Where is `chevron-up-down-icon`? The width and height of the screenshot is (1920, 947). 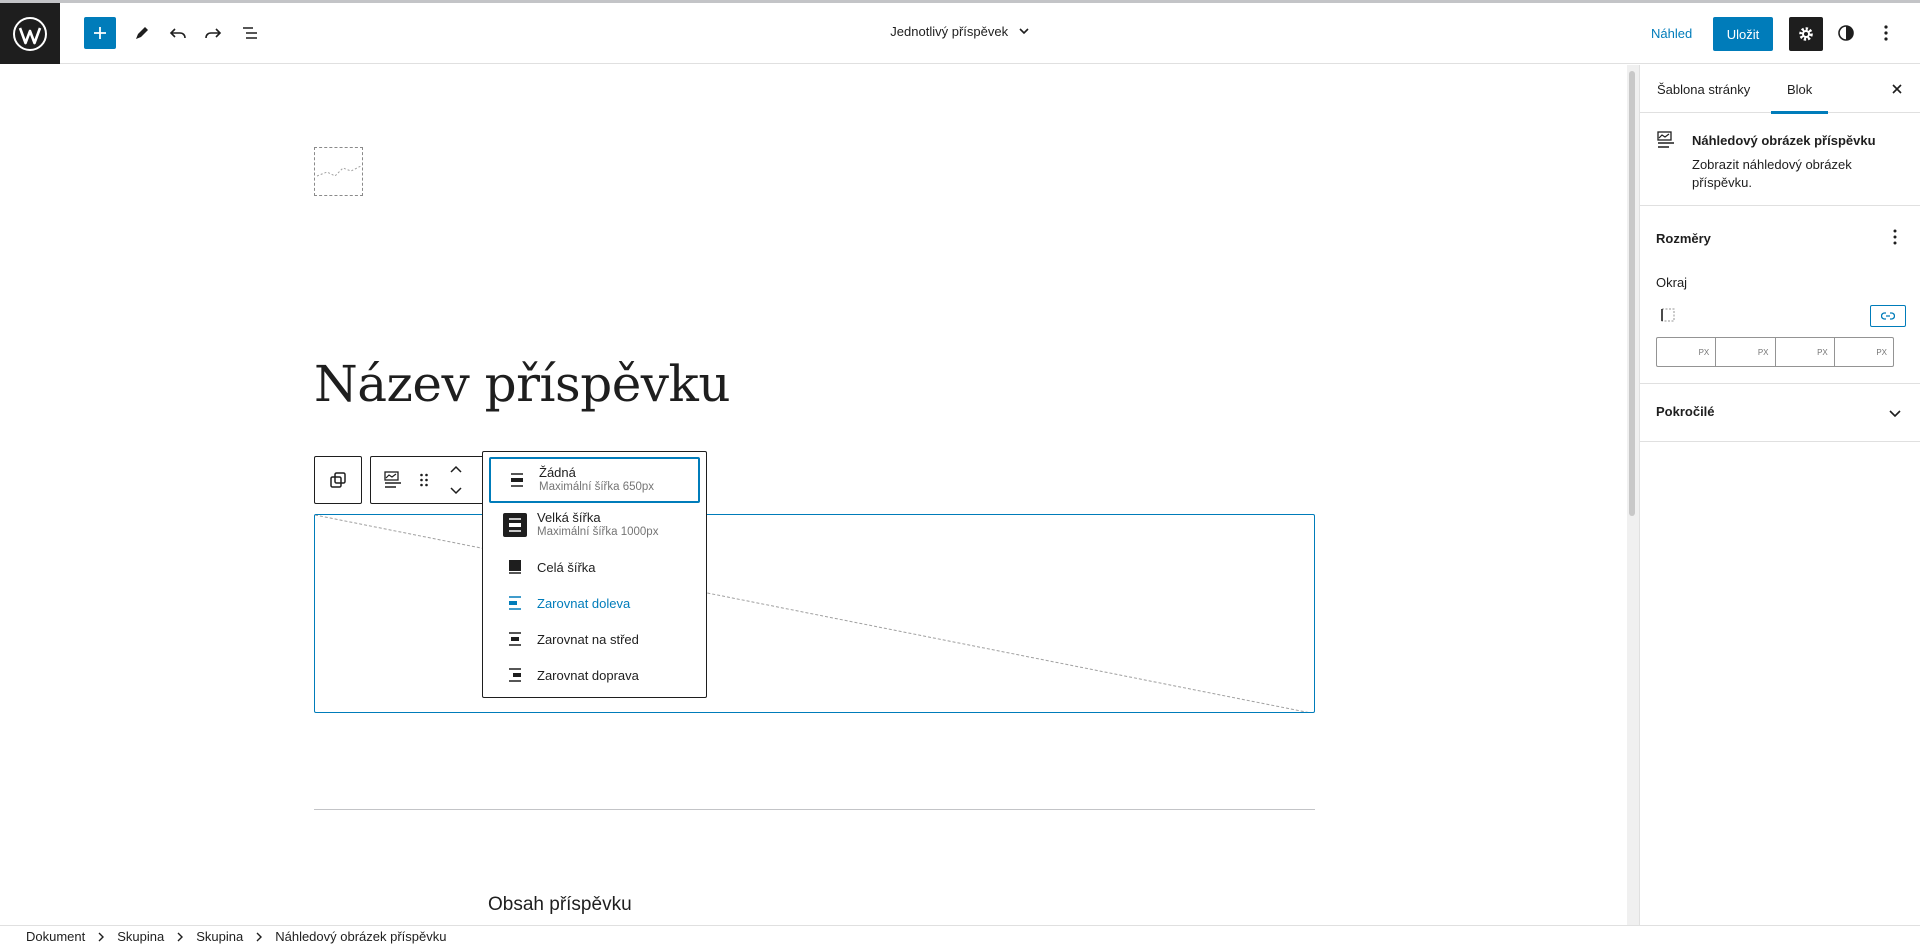
chevron-up-down-icon is located at coordinates (456, 480).